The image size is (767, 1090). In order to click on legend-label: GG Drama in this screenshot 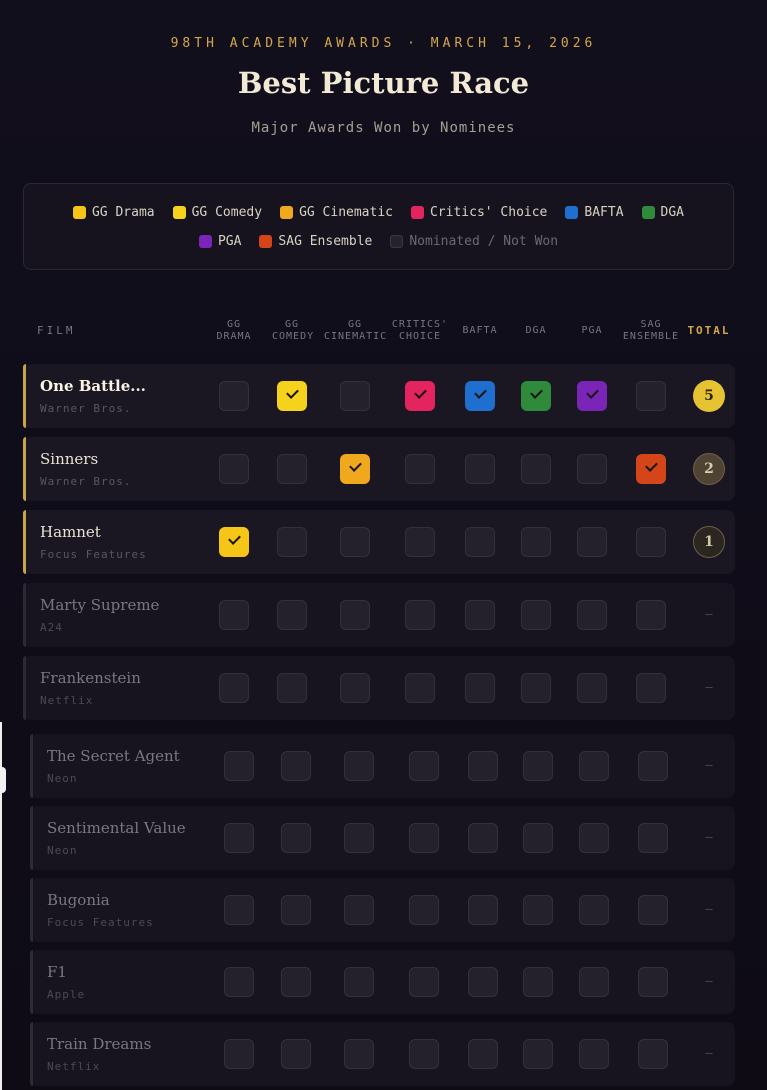, I will do `click(123, 212)`.